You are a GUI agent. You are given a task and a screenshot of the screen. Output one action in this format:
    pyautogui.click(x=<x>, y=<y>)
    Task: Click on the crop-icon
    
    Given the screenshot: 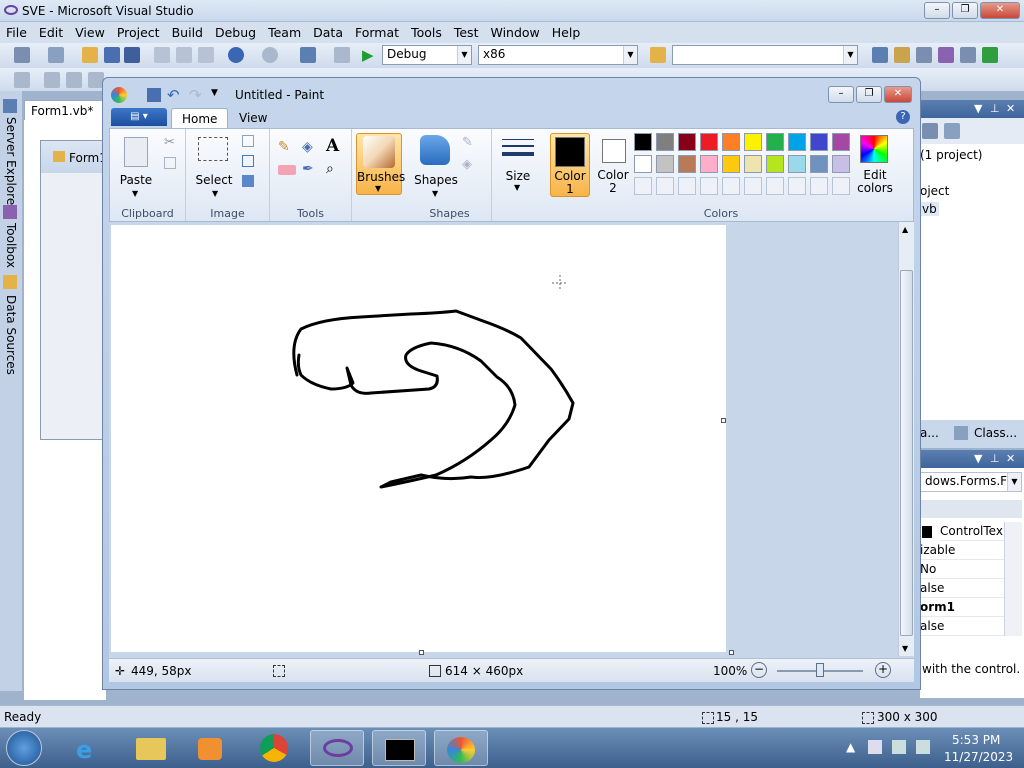 What is the action you would take?
    pyautogui.click(x=248, y=141)
    